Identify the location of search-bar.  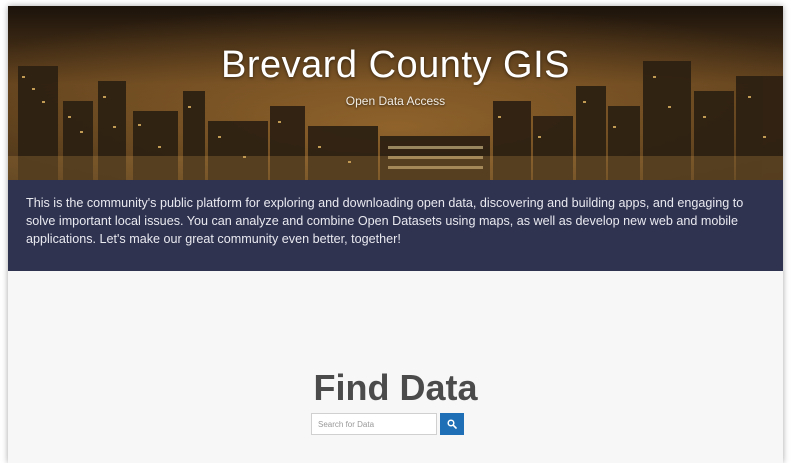
(387, 424).